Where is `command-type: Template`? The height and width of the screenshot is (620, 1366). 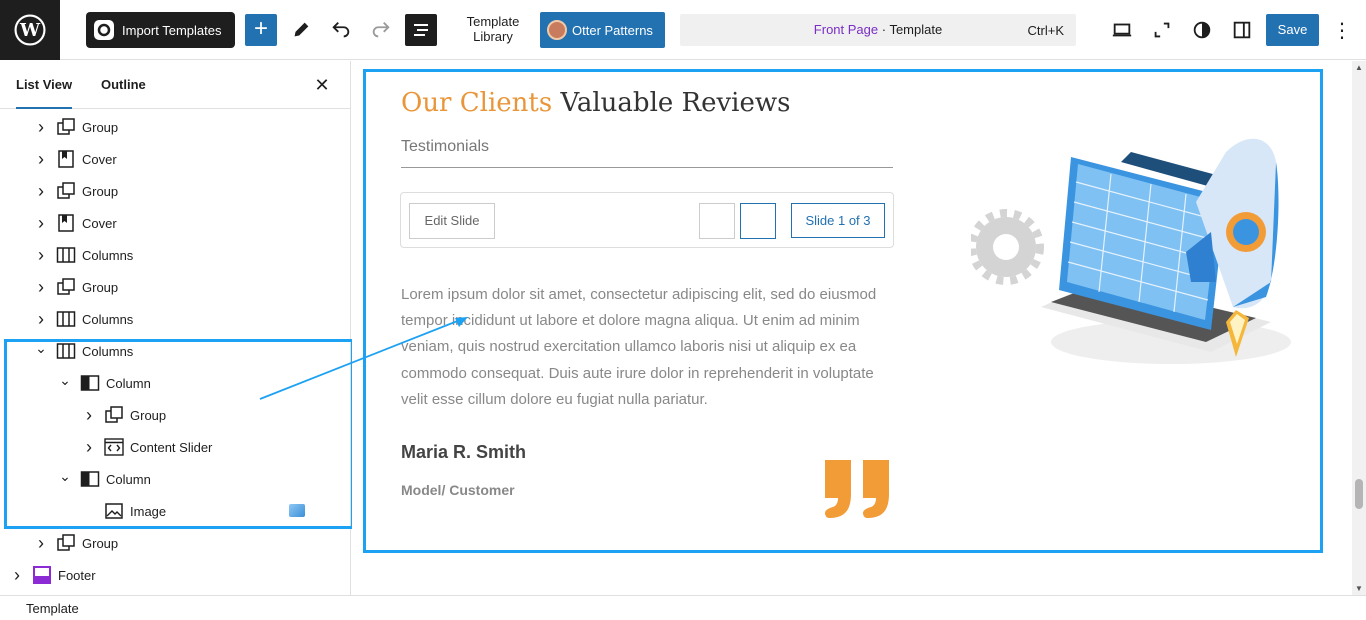 command-type: Template is located at coordinates (916, 29).